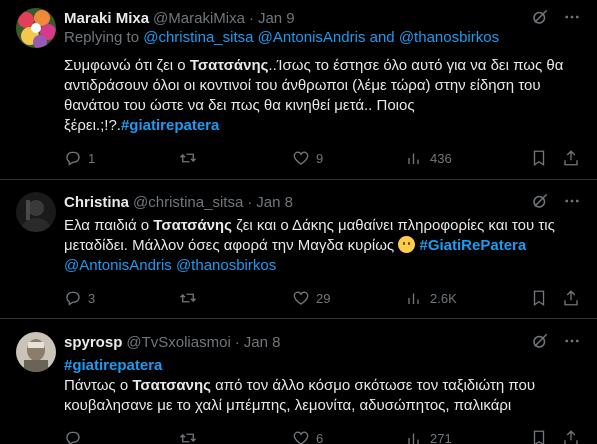 The height and width of the screenshot is (444, 597). What do you see at coordinates (93, 342) in the screenshot?
I see `display-name: spyrosp` at bounding box center [93, 342].